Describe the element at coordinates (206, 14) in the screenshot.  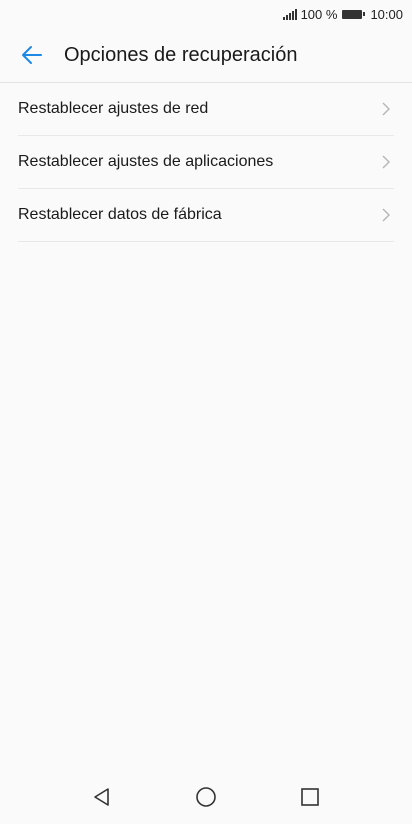
I see `status-bar: 100 % 10:00` at that location.